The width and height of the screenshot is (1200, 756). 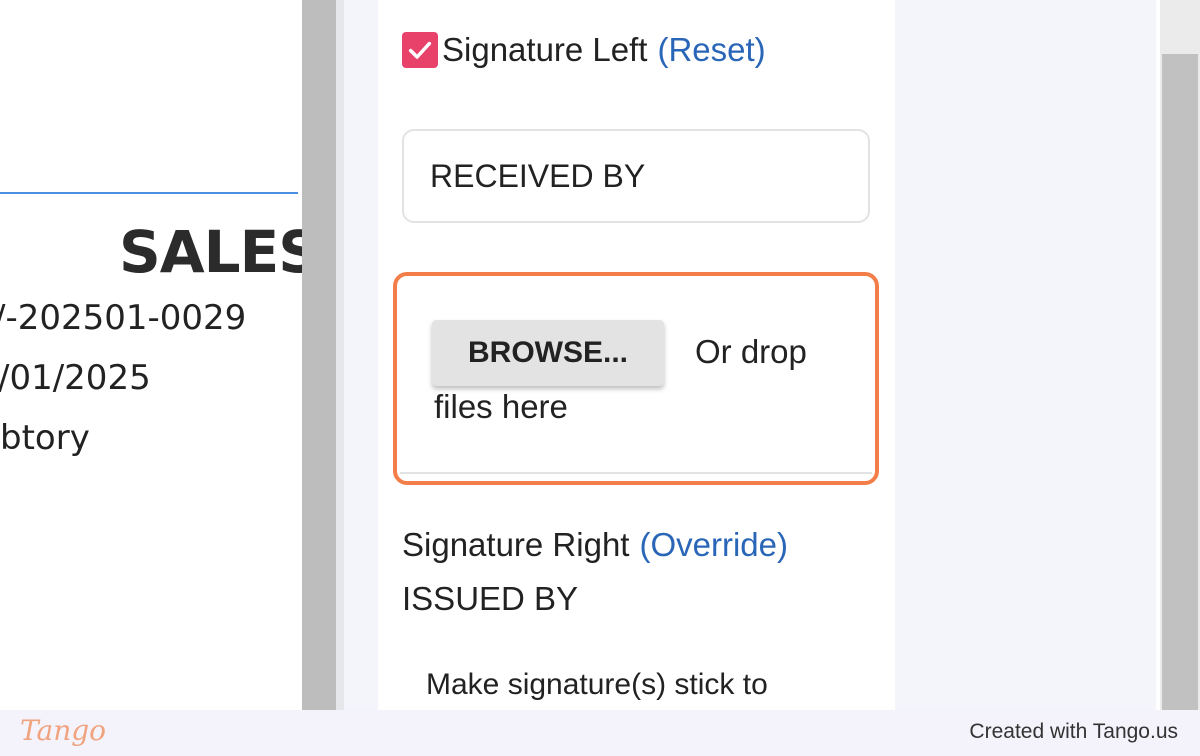 I want to click on signature-left-checkbox, so click(x=420, y=50).